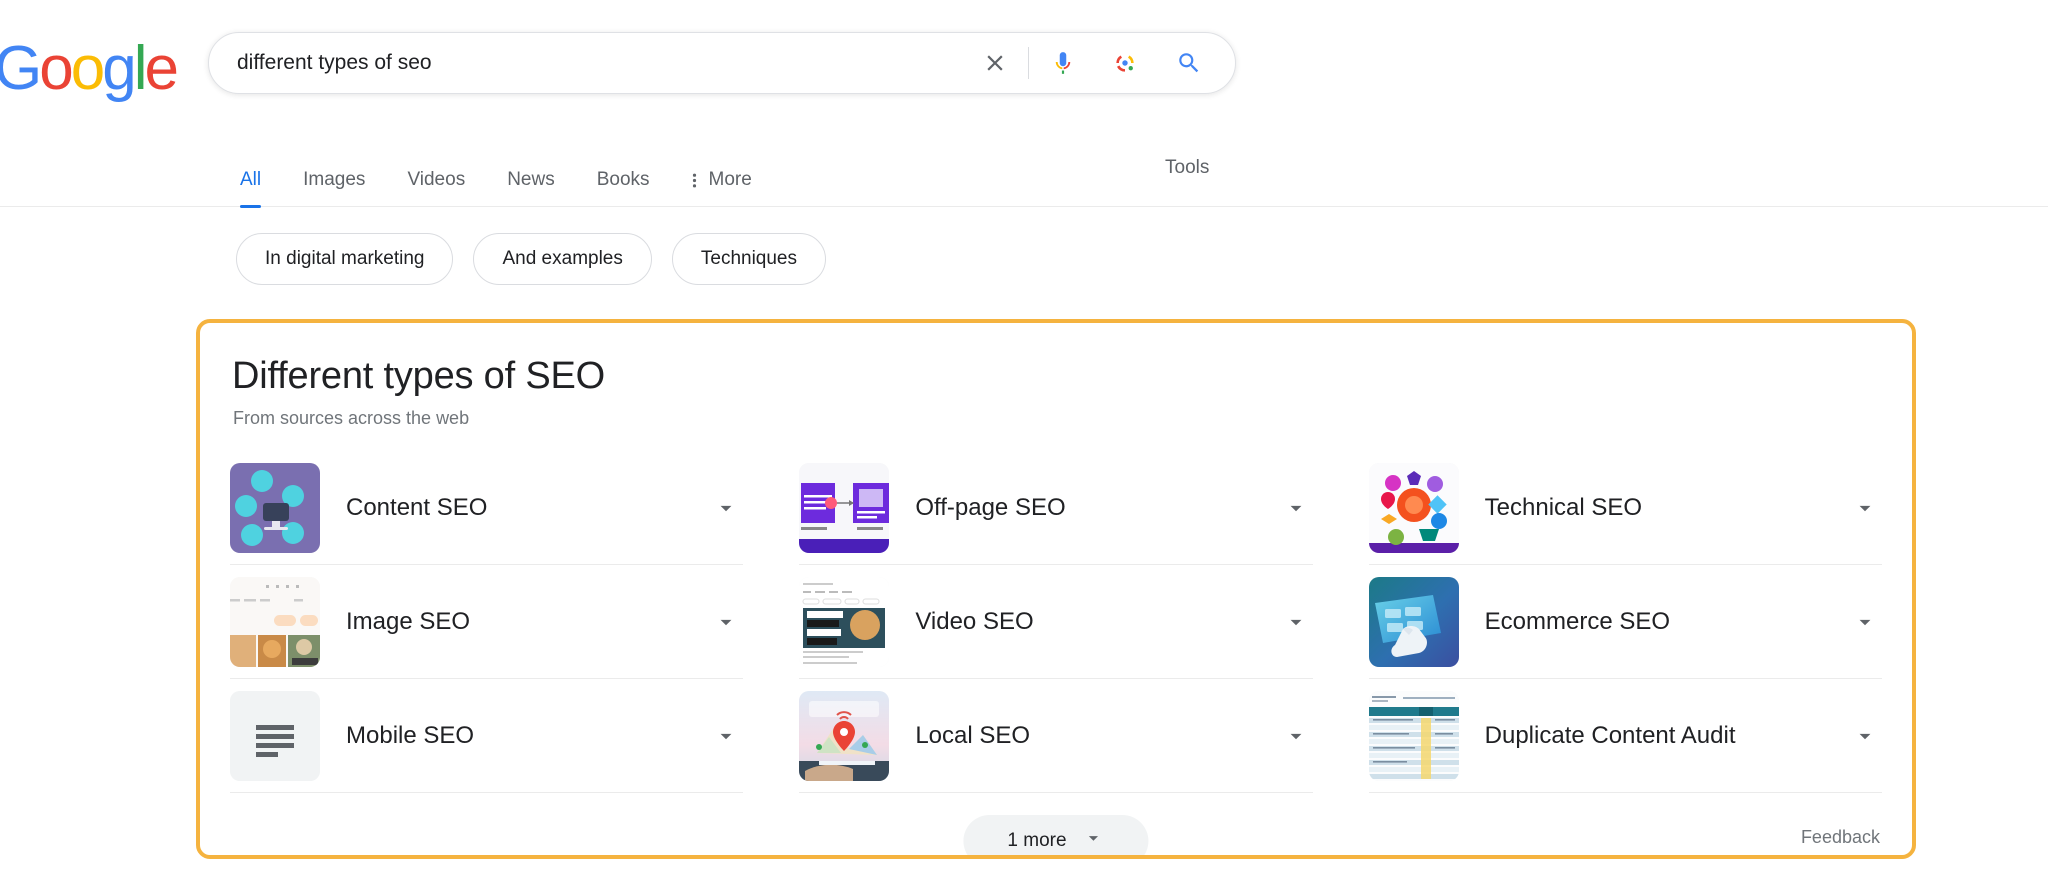 Image resolution: width=2048 pixels, height=872 pixels. I want to click on list-item-label: Mobile SEO, so click(410, 735).